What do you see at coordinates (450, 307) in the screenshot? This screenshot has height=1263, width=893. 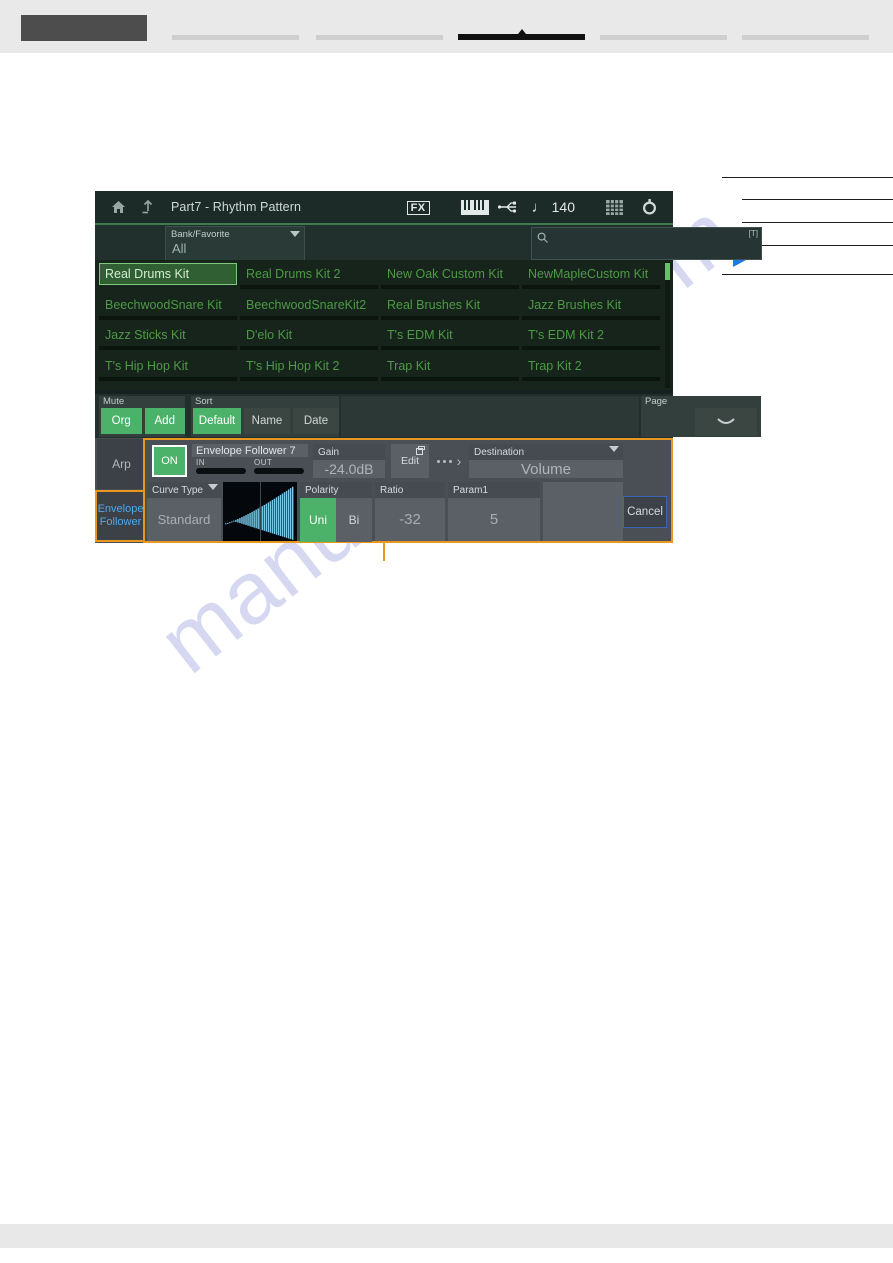 I see `kit-list-item: Real Brushes Kit` at bounding box center [450, 307].